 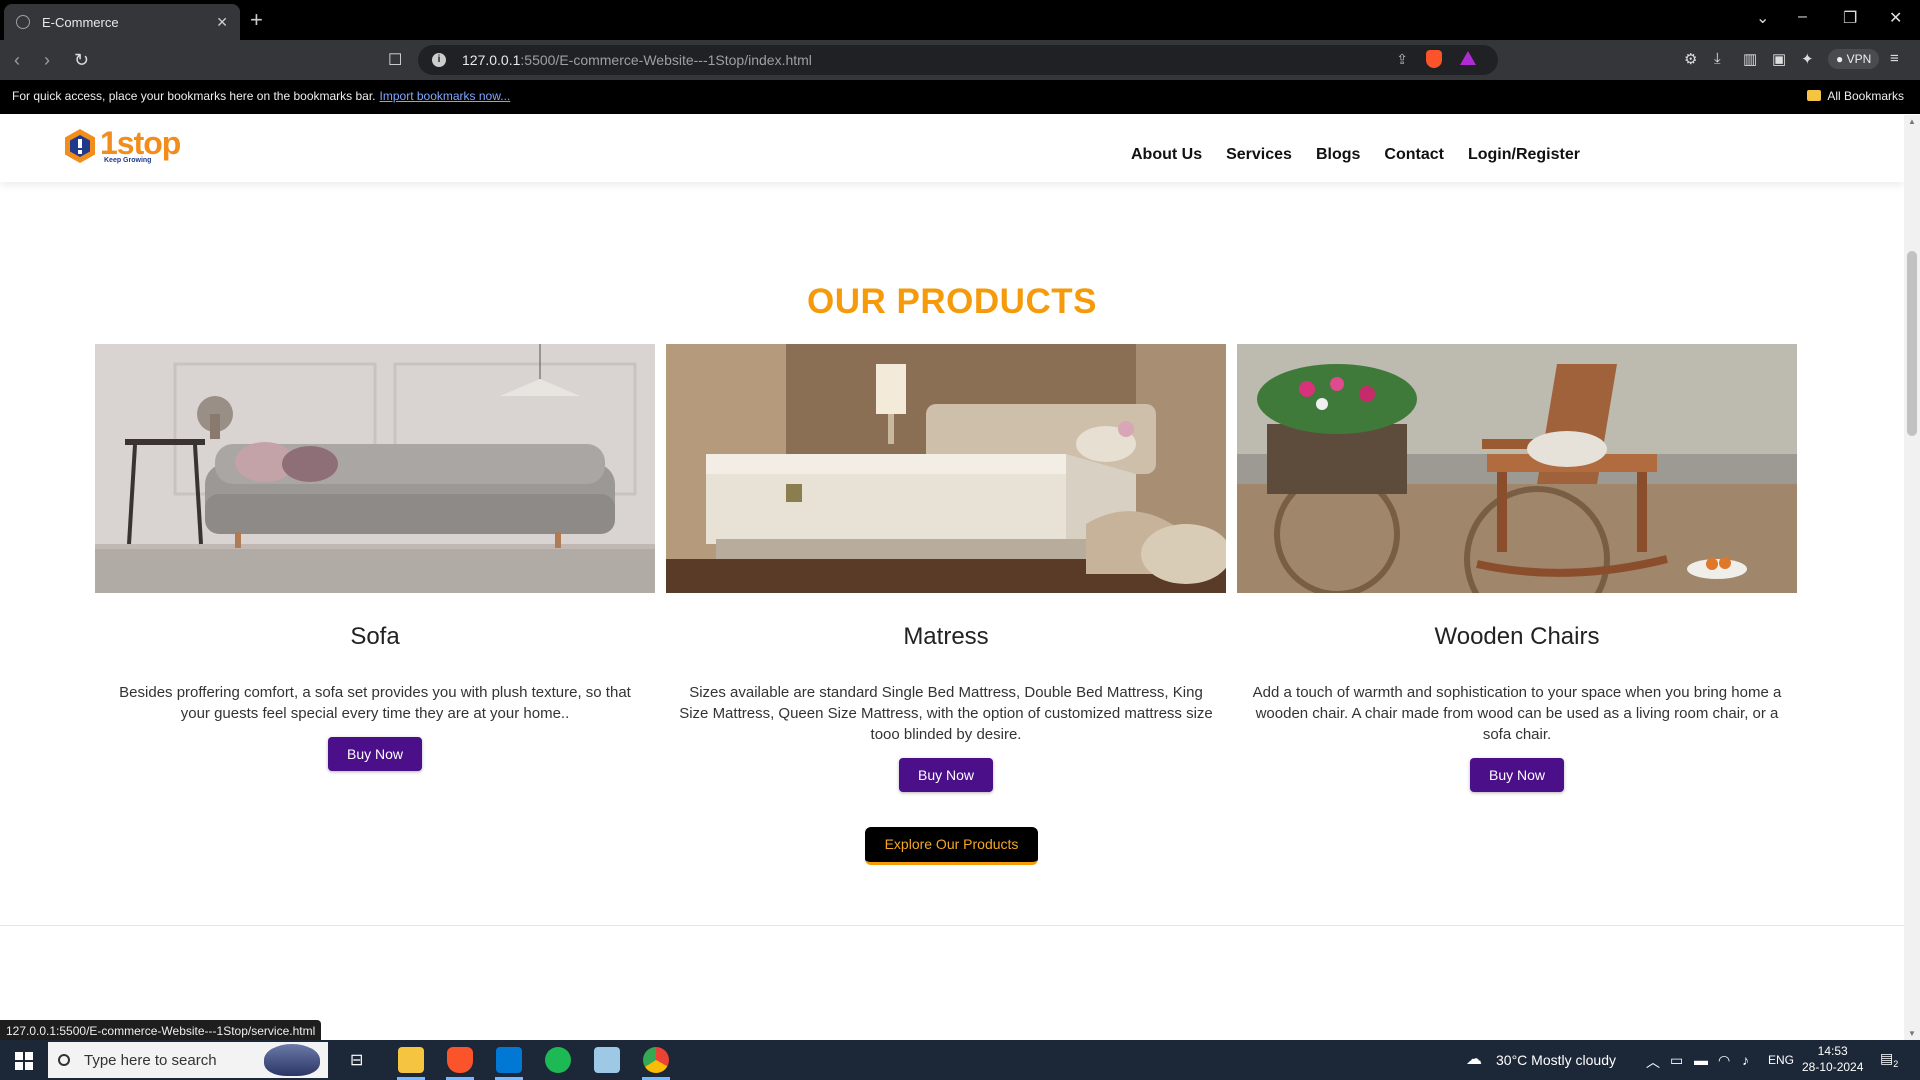 What do you see at coordinates (460, 1060) in the screenshot?
I see `brave-browser-icon` at bounding box center [460, 1060].